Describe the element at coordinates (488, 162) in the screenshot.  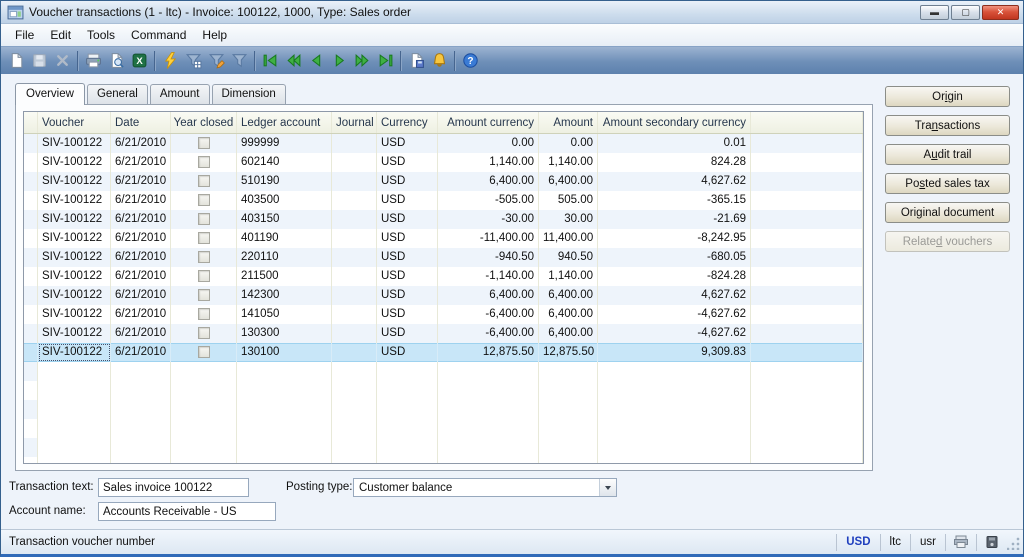
I see `cell-amount-currency: 1,140.00` at that location.